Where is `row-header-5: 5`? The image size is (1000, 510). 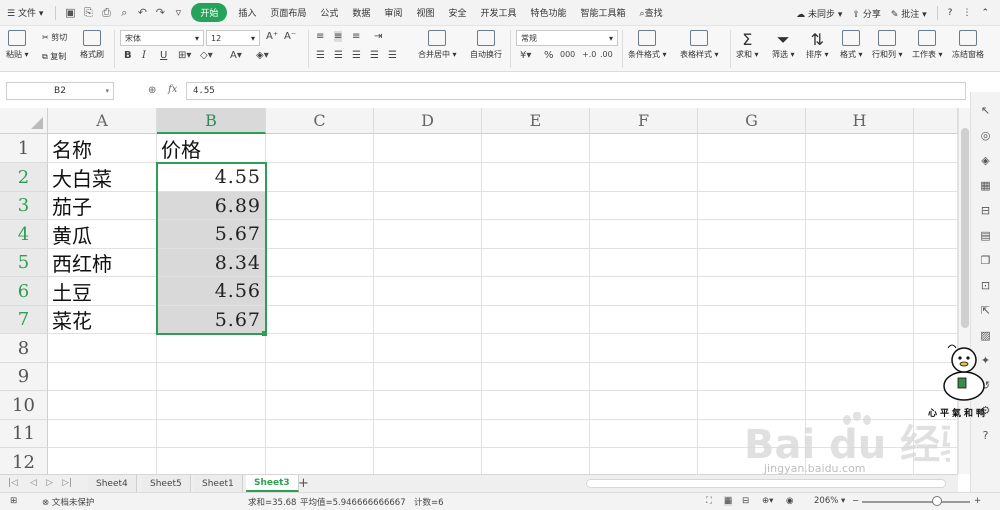
row-header-5: 5 is located at coordinates (24, 263).